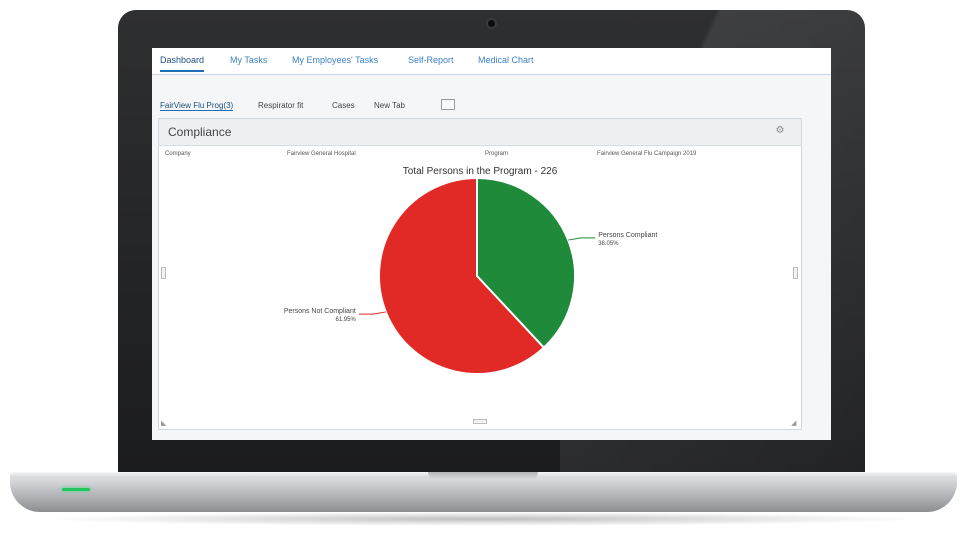 This screenshot has width=967, height=537. I want to click on bottom-resize-handle, so click(480, 421).